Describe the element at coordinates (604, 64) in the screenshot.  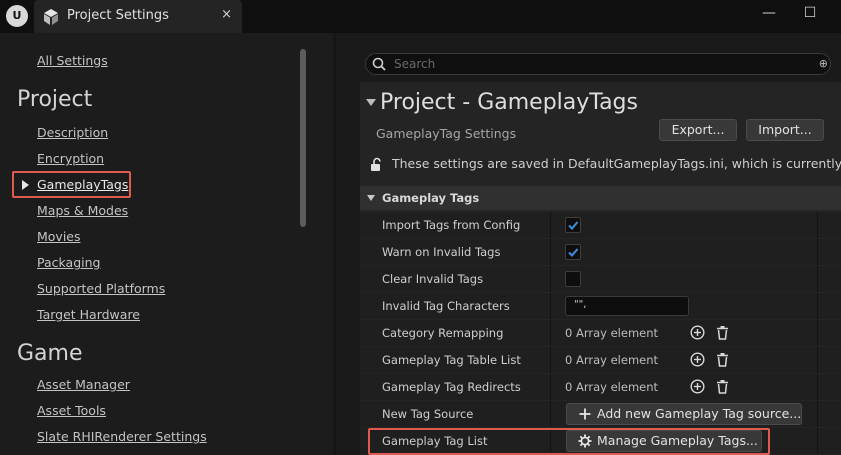
I see `search-input` at that location.